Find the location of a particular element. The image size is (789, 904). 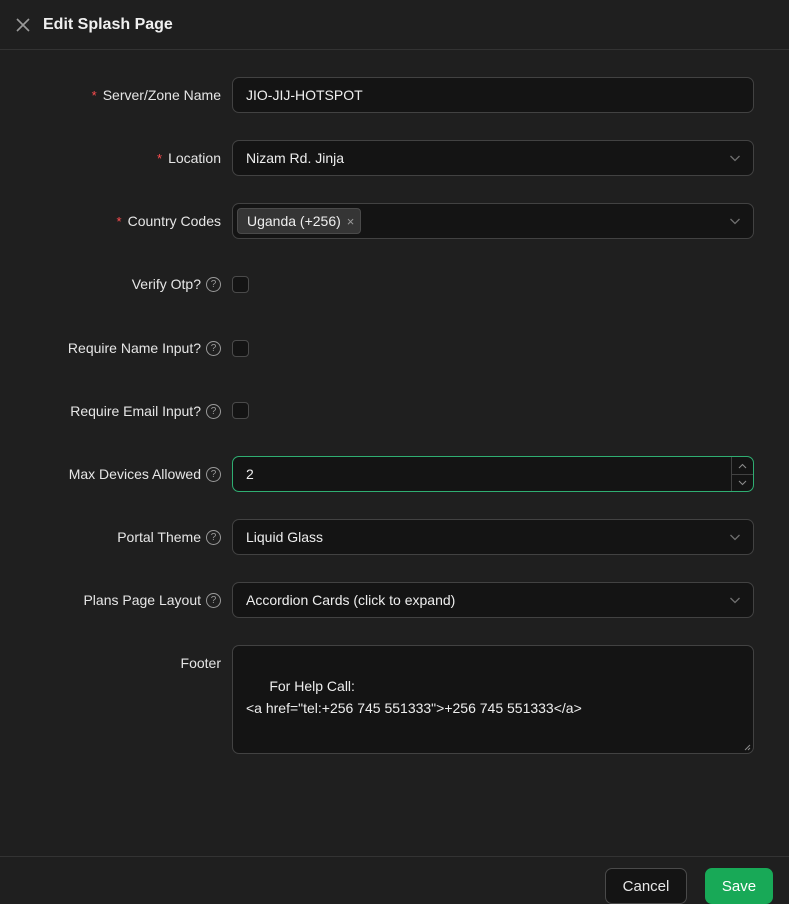

increment-button is located at coordinates (742, 465).